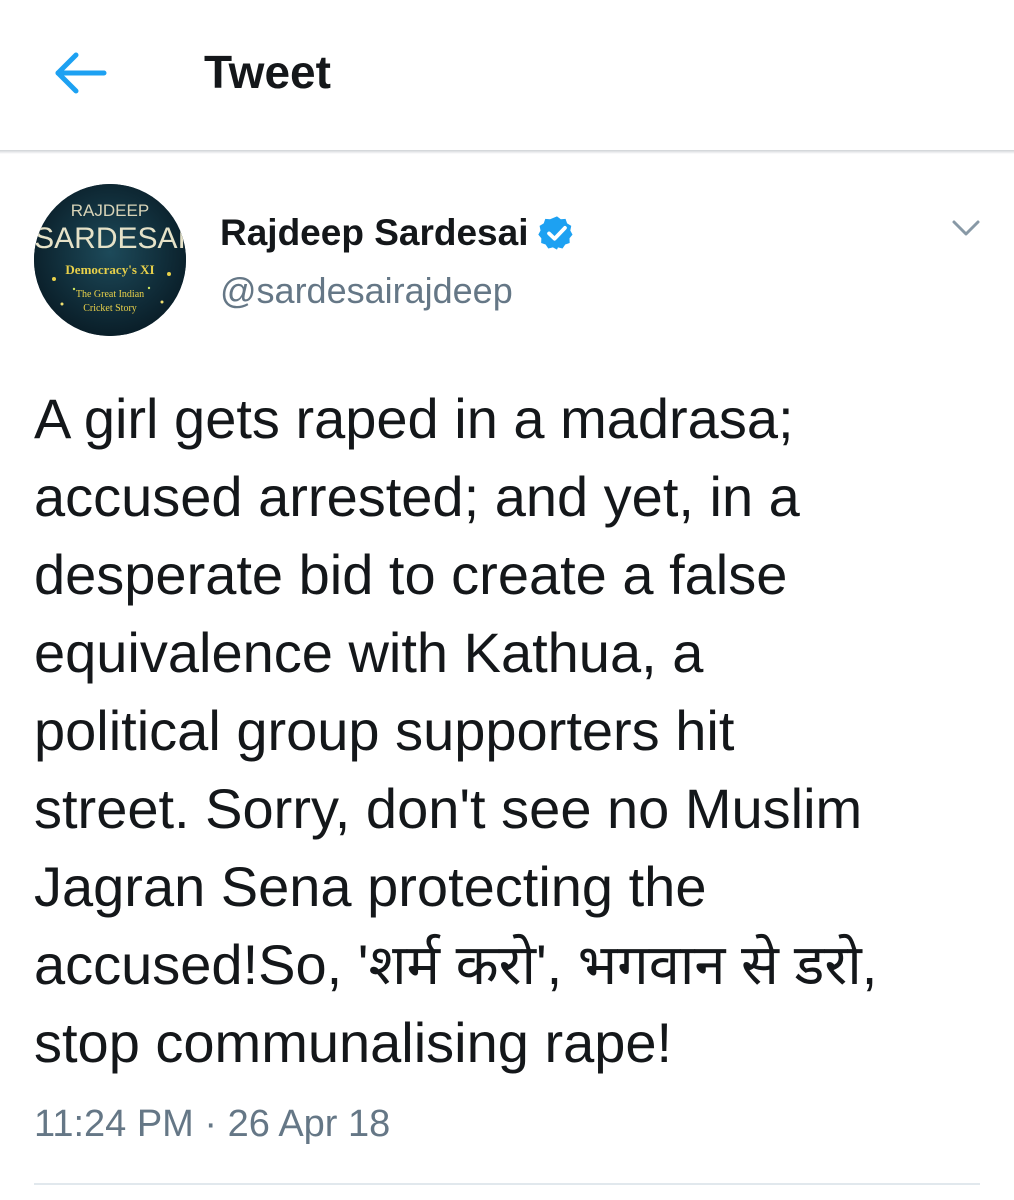 The width and height of the screenshot is (1014, 1200). I want to click on divider, so click(507, 1184).